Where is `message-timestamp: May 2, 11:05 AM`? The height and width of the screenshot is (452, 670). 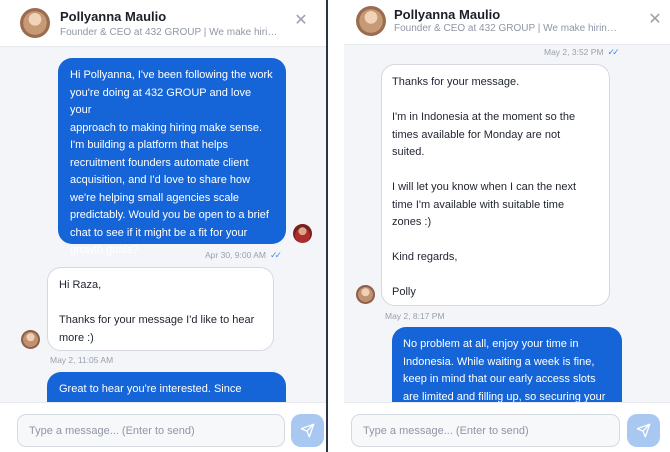
message-timestamp: May 2, 11:05 AM is located at coordinates (82, 360).